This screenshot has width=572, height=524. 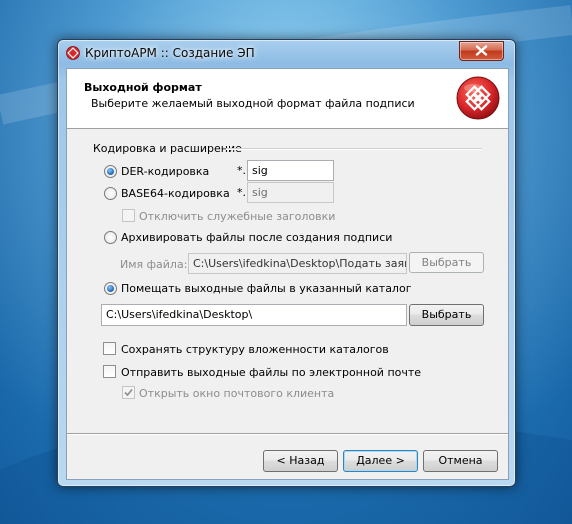 I want to click on cryptoarm-logo-icon, so click(x=478, y=98).